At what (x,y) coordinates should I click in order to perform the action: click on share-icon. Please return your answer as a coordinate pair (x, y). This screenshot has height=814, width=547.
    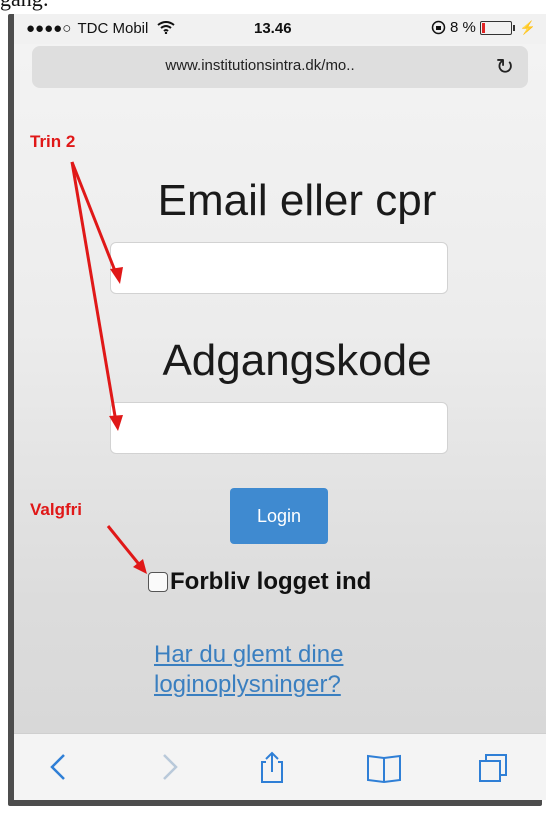
    Looking at the image, I should click on (272, 767).